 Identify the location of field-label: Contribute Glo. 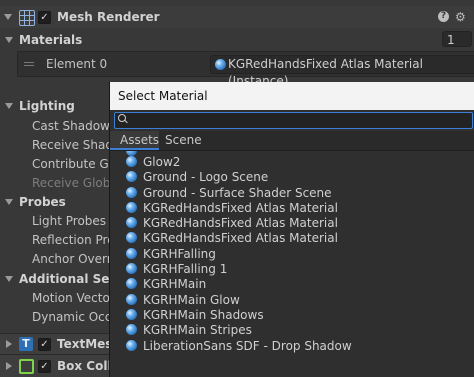
(76, 164).